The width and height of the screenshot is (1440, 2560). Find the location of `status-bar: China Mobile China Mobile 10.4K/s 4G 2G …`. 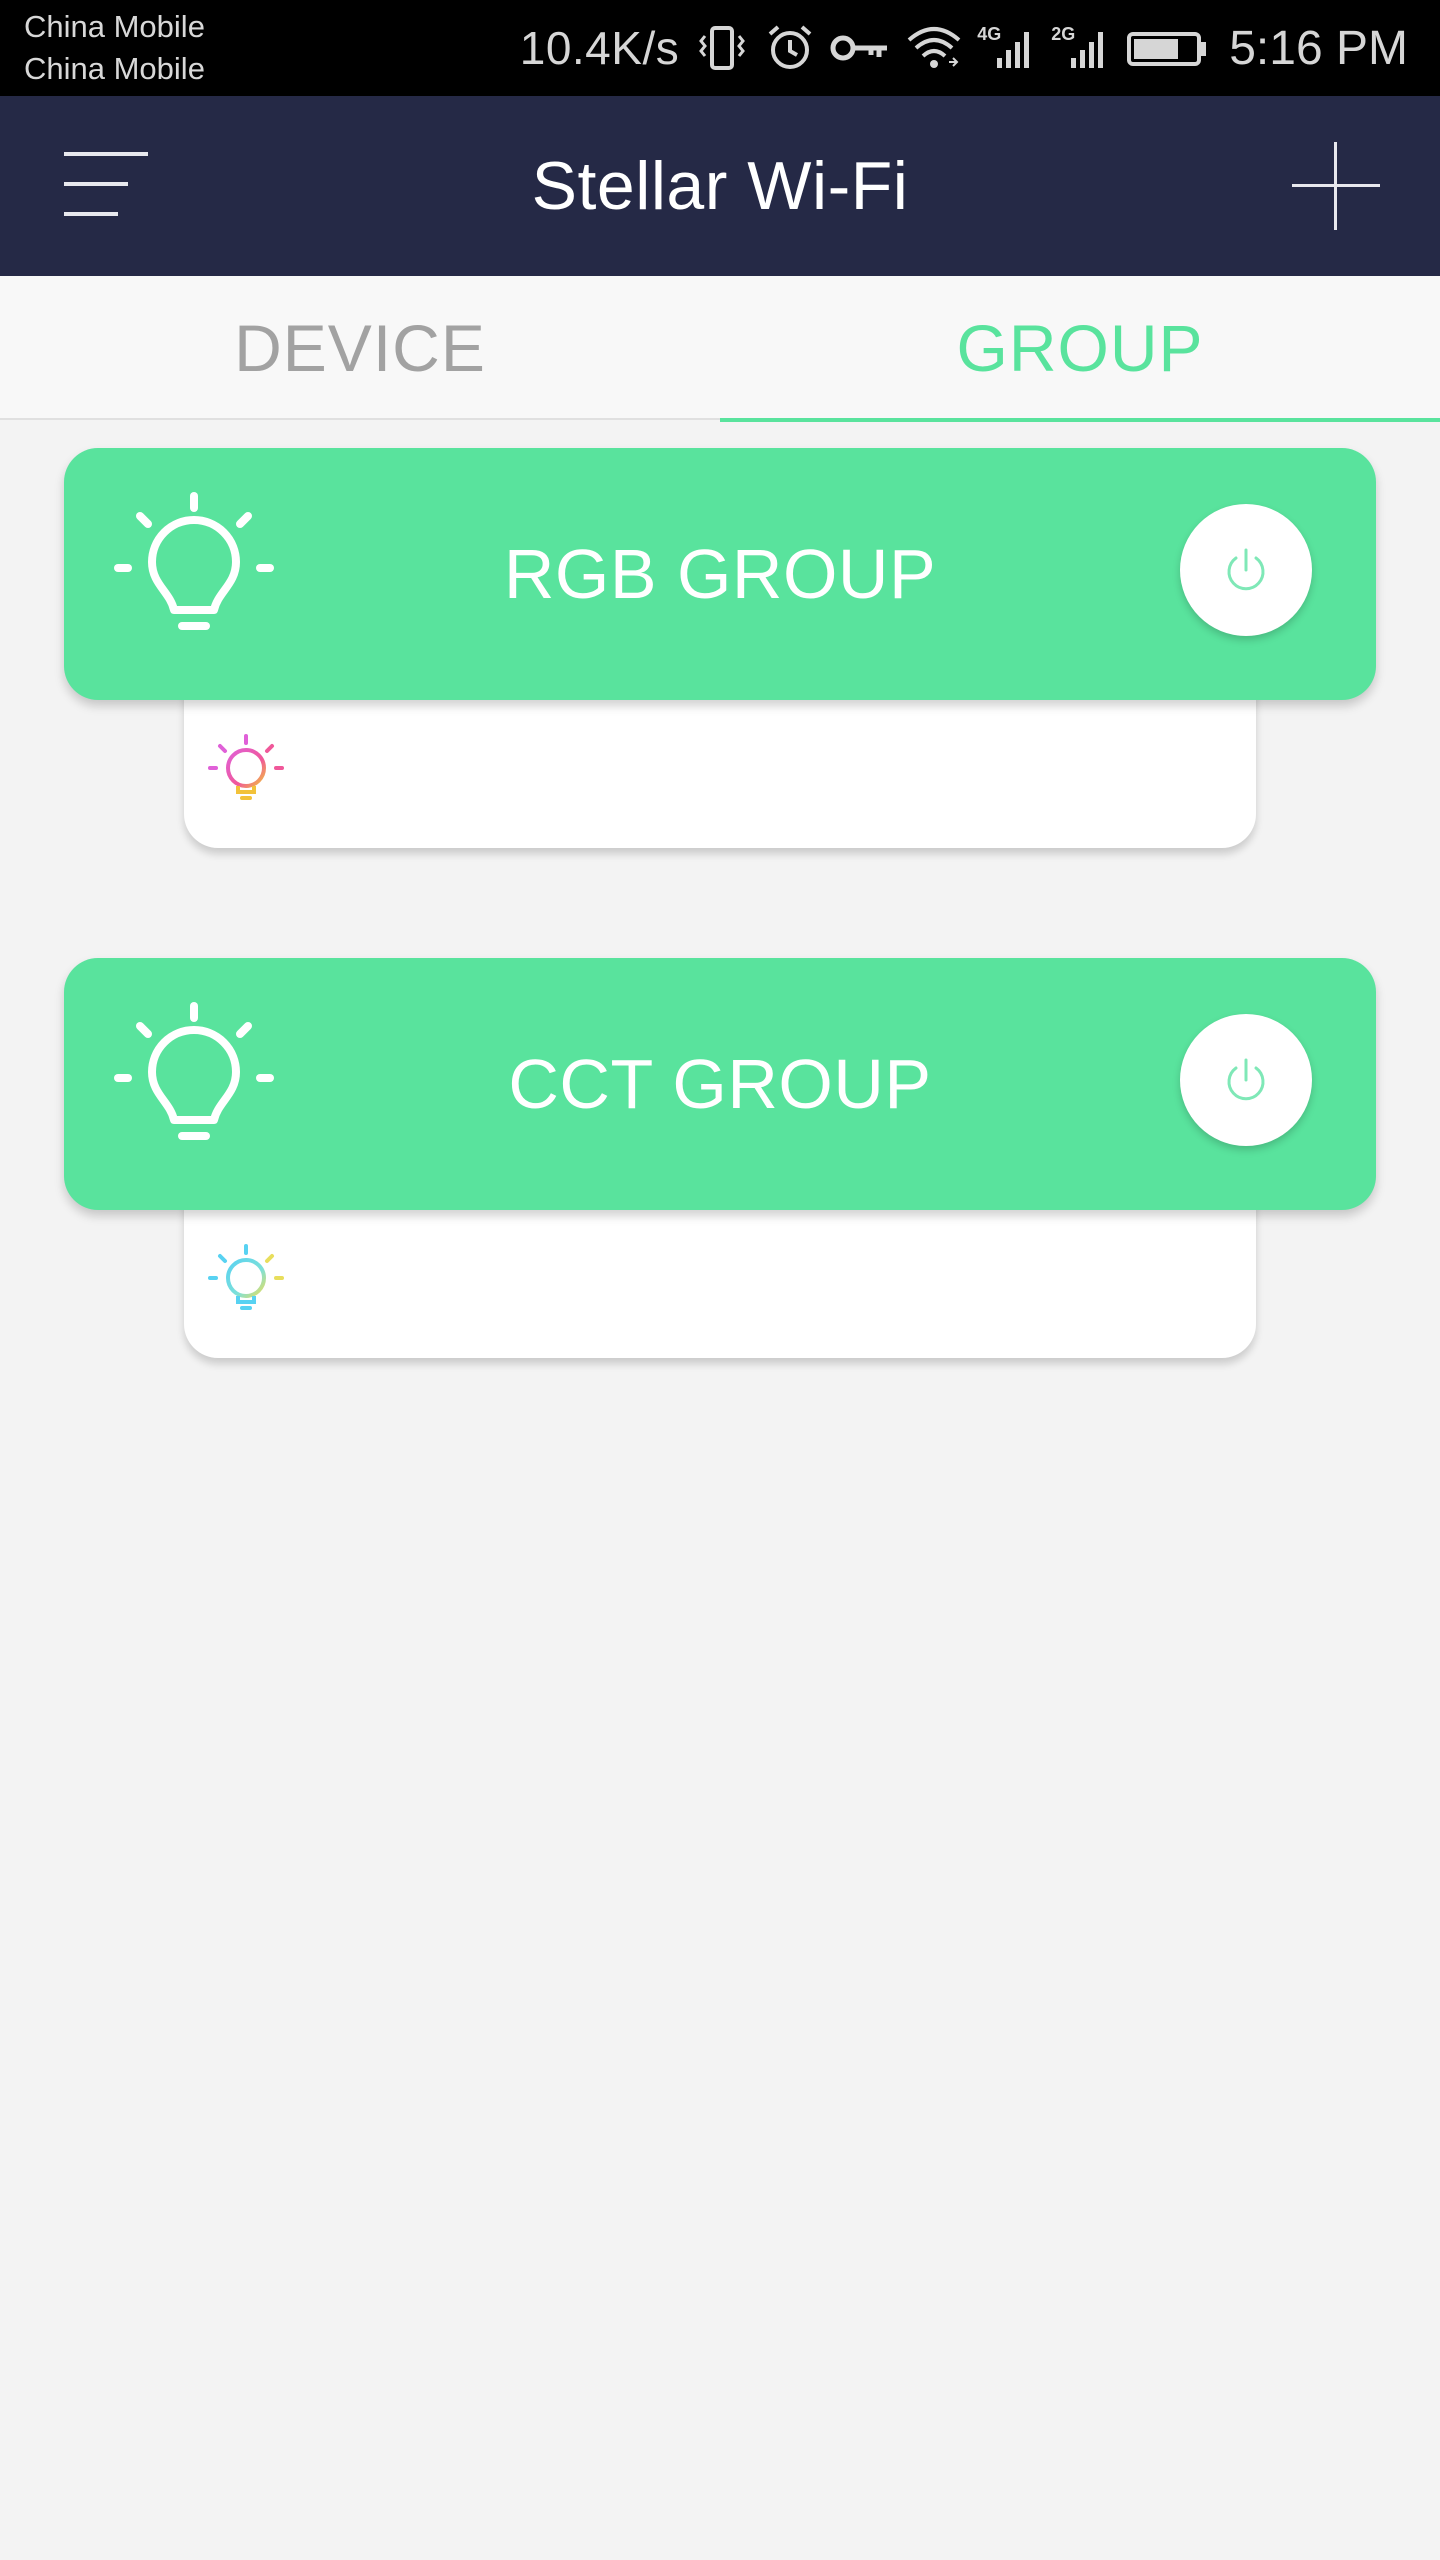

status-bar: China Mobile China Mobile 10.4K/s 4G 2G … is located at coordinates (720, 48).